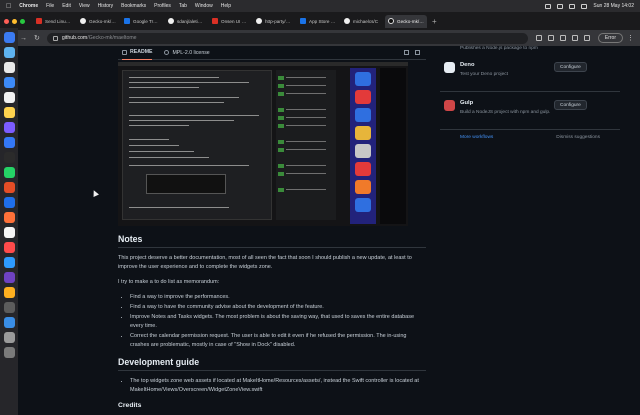 The image size is (640, 415). What do you see at coordinates (84, 6) in the screenshot?
I see `menu-view: View` at bounding box center [84, 6].